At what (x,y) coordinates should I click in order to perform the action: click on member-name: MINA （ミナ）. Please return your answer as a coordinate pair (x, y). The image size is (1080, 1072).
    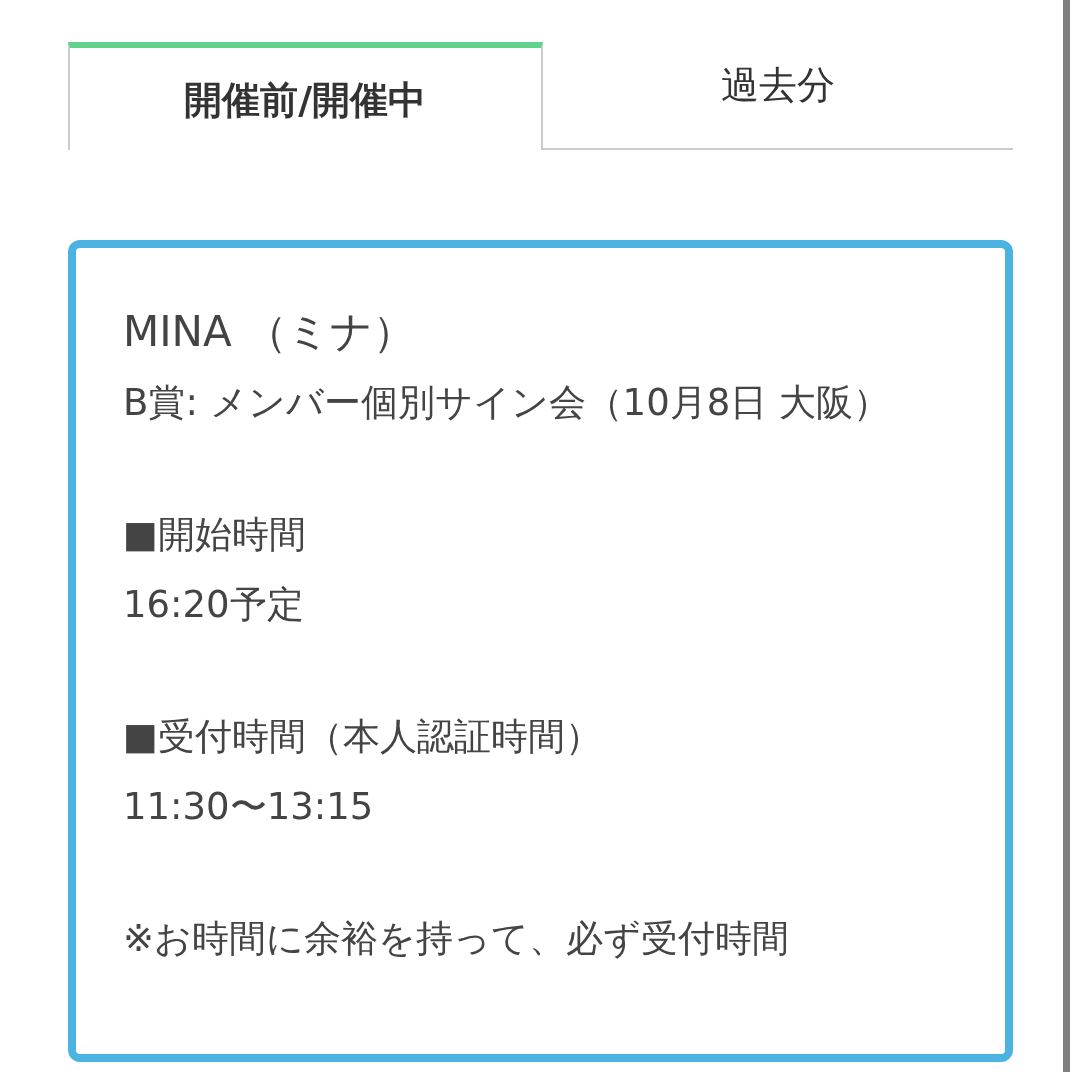
    Looking at the image, I should click on (270, 332).